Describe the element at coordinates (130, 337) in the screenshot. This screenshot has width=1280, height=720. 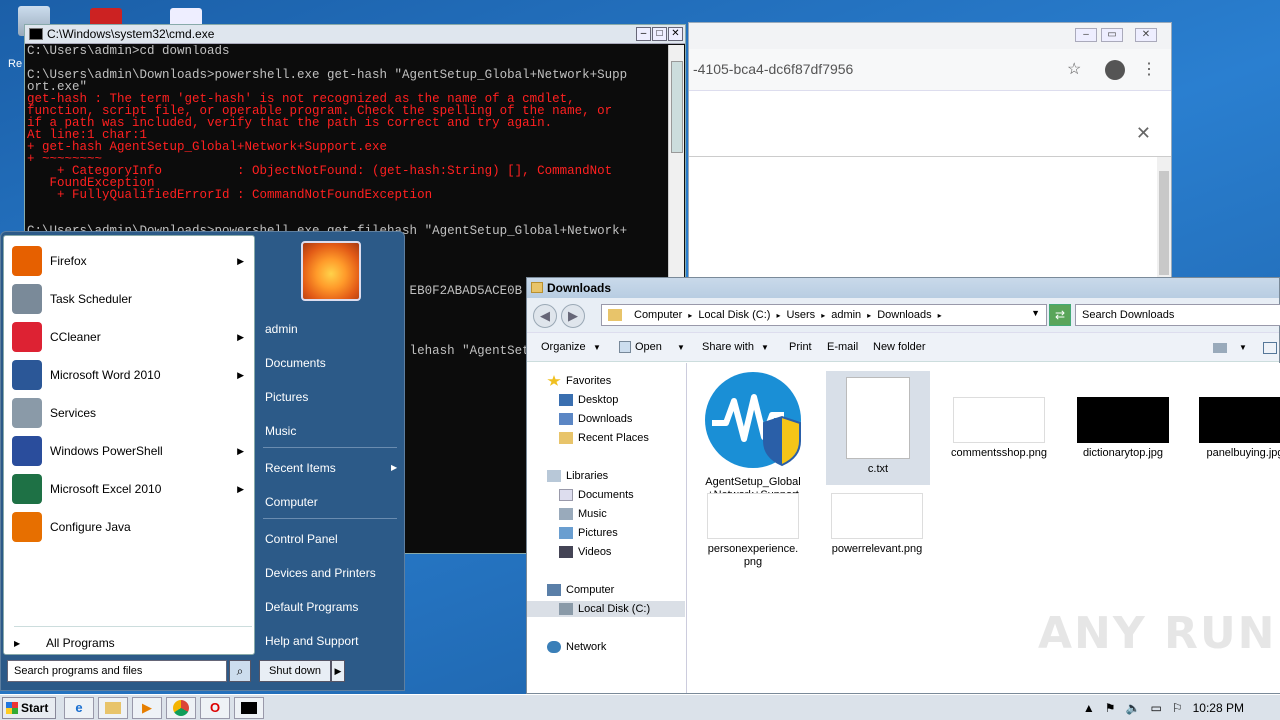
I see `program-item: CCleaner ▶` at that location.